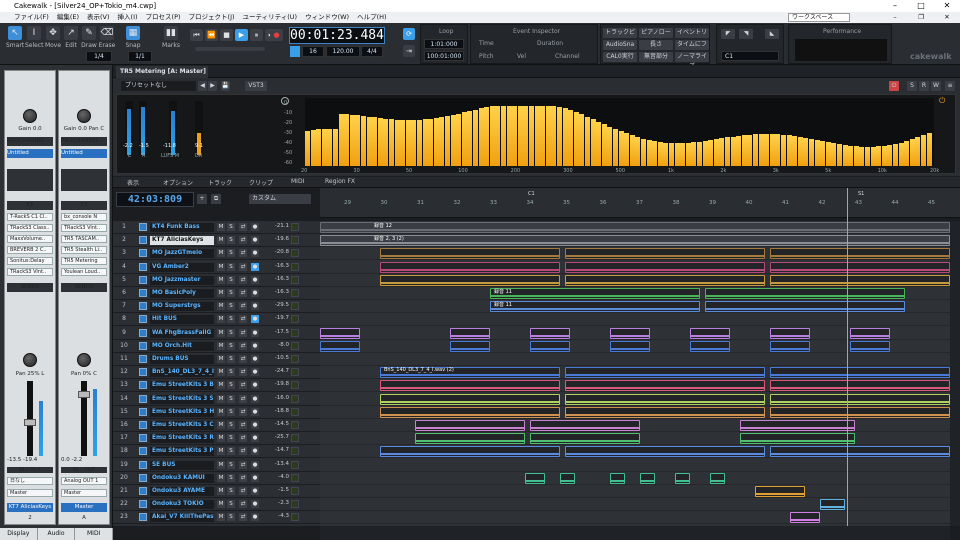 Image resolution: width=960 pixels, height=540 pixels. I want to click on marker: C1, so click(531, 194).